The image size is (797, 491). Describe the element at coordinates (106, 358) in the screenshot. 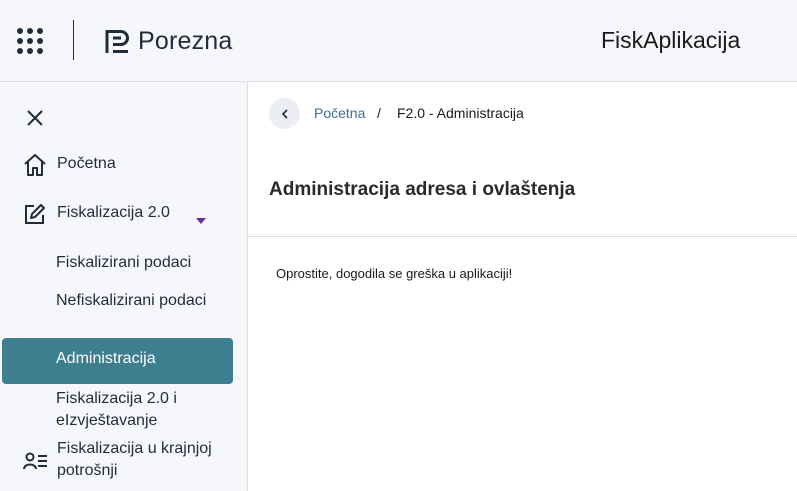

I see `sidebar-subitem-label: Administracija` at that location.